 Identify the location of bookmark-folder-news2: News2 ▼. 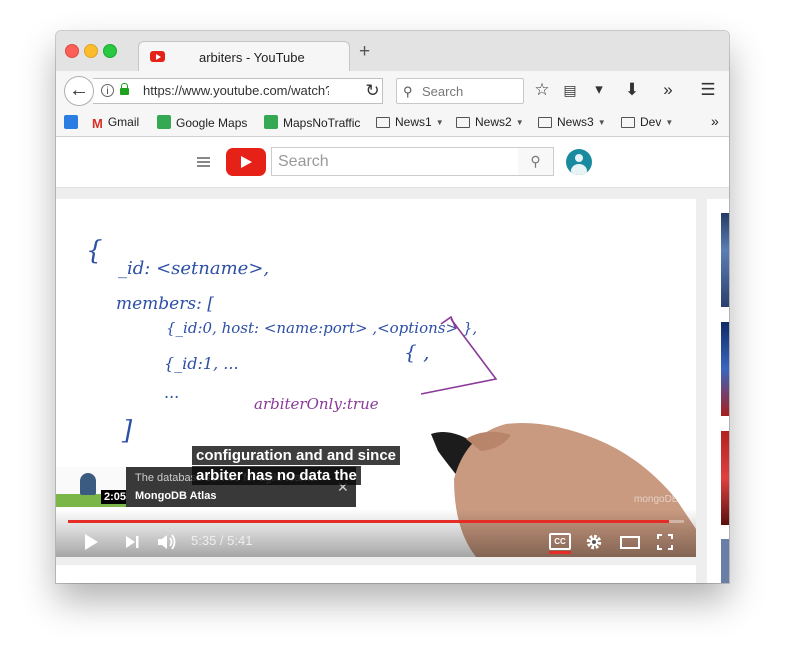
(490, 122).